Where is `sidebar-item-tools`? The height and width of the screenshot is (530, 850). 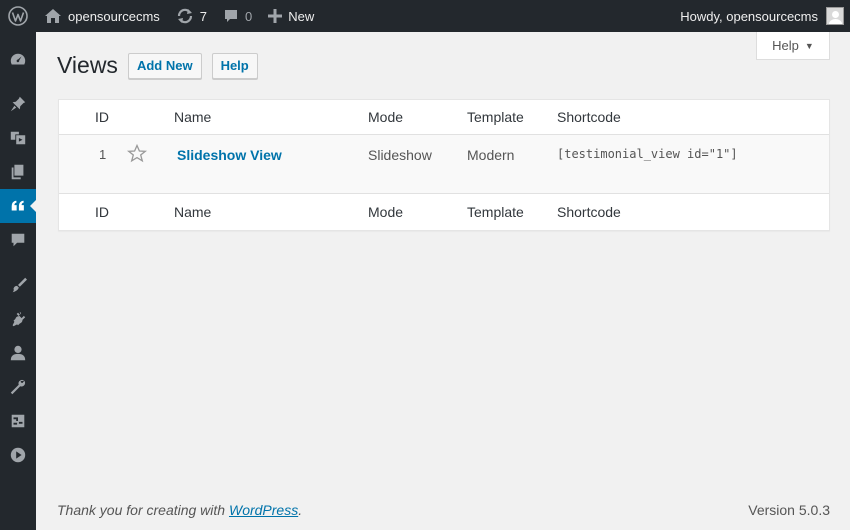 sidebar-item-tools is located at coordinates (18, 387).